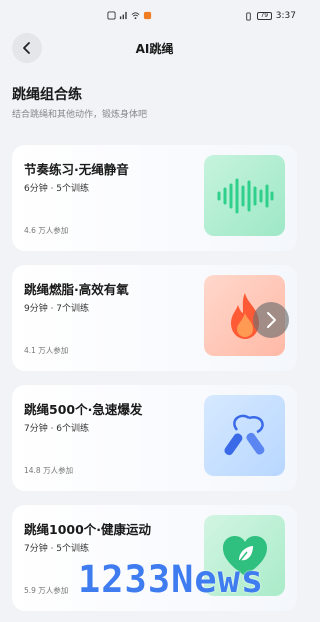 The height and width of the screenshot is (622, 320). What do you see at coordinates (129, 15) in the screenshot?
I see `status-icons-left` at bounding box center [129, 15].